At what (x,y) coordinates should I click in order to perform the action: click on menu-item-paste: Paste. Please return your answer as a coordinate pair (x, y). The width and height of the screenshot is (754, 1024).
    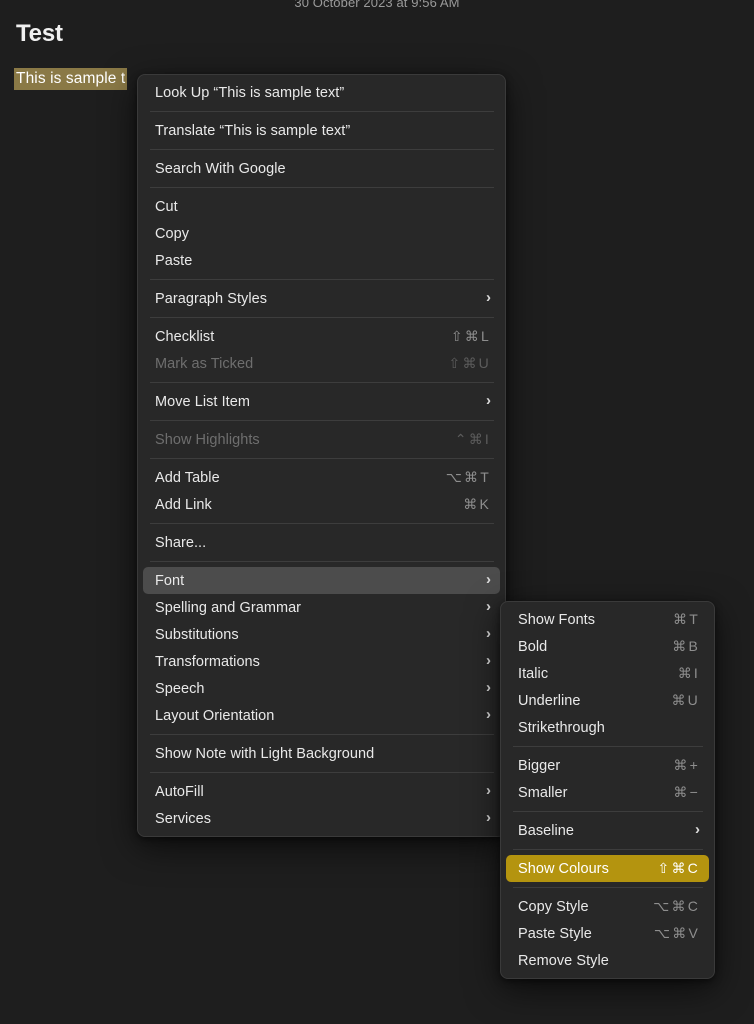
    Looking at the image, I should click on (321, 260).